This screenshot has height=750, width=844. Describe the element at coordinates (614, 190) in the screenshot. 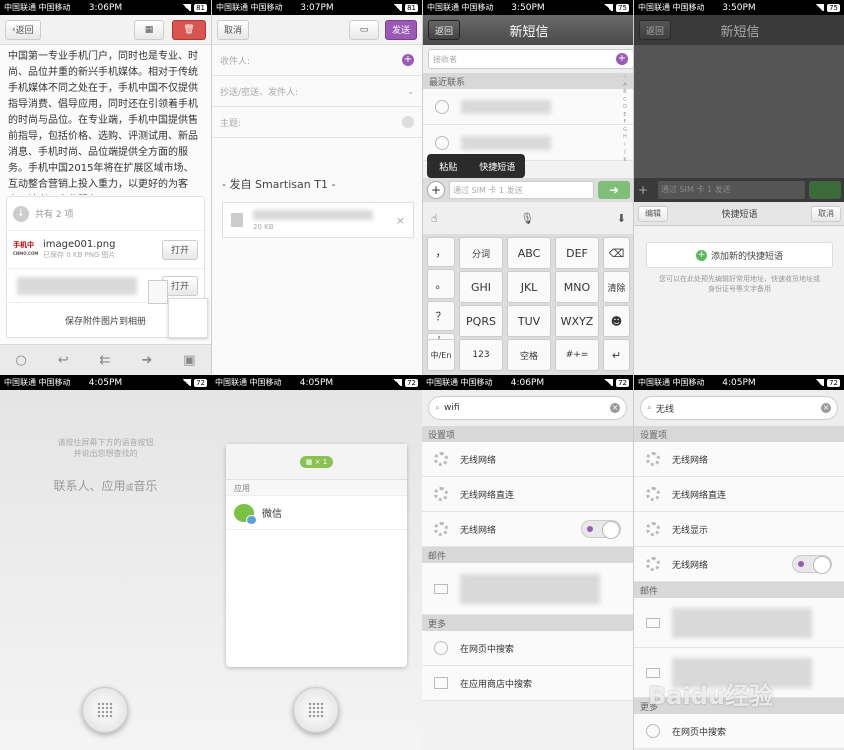

I see `send-button: ➜` at that location.